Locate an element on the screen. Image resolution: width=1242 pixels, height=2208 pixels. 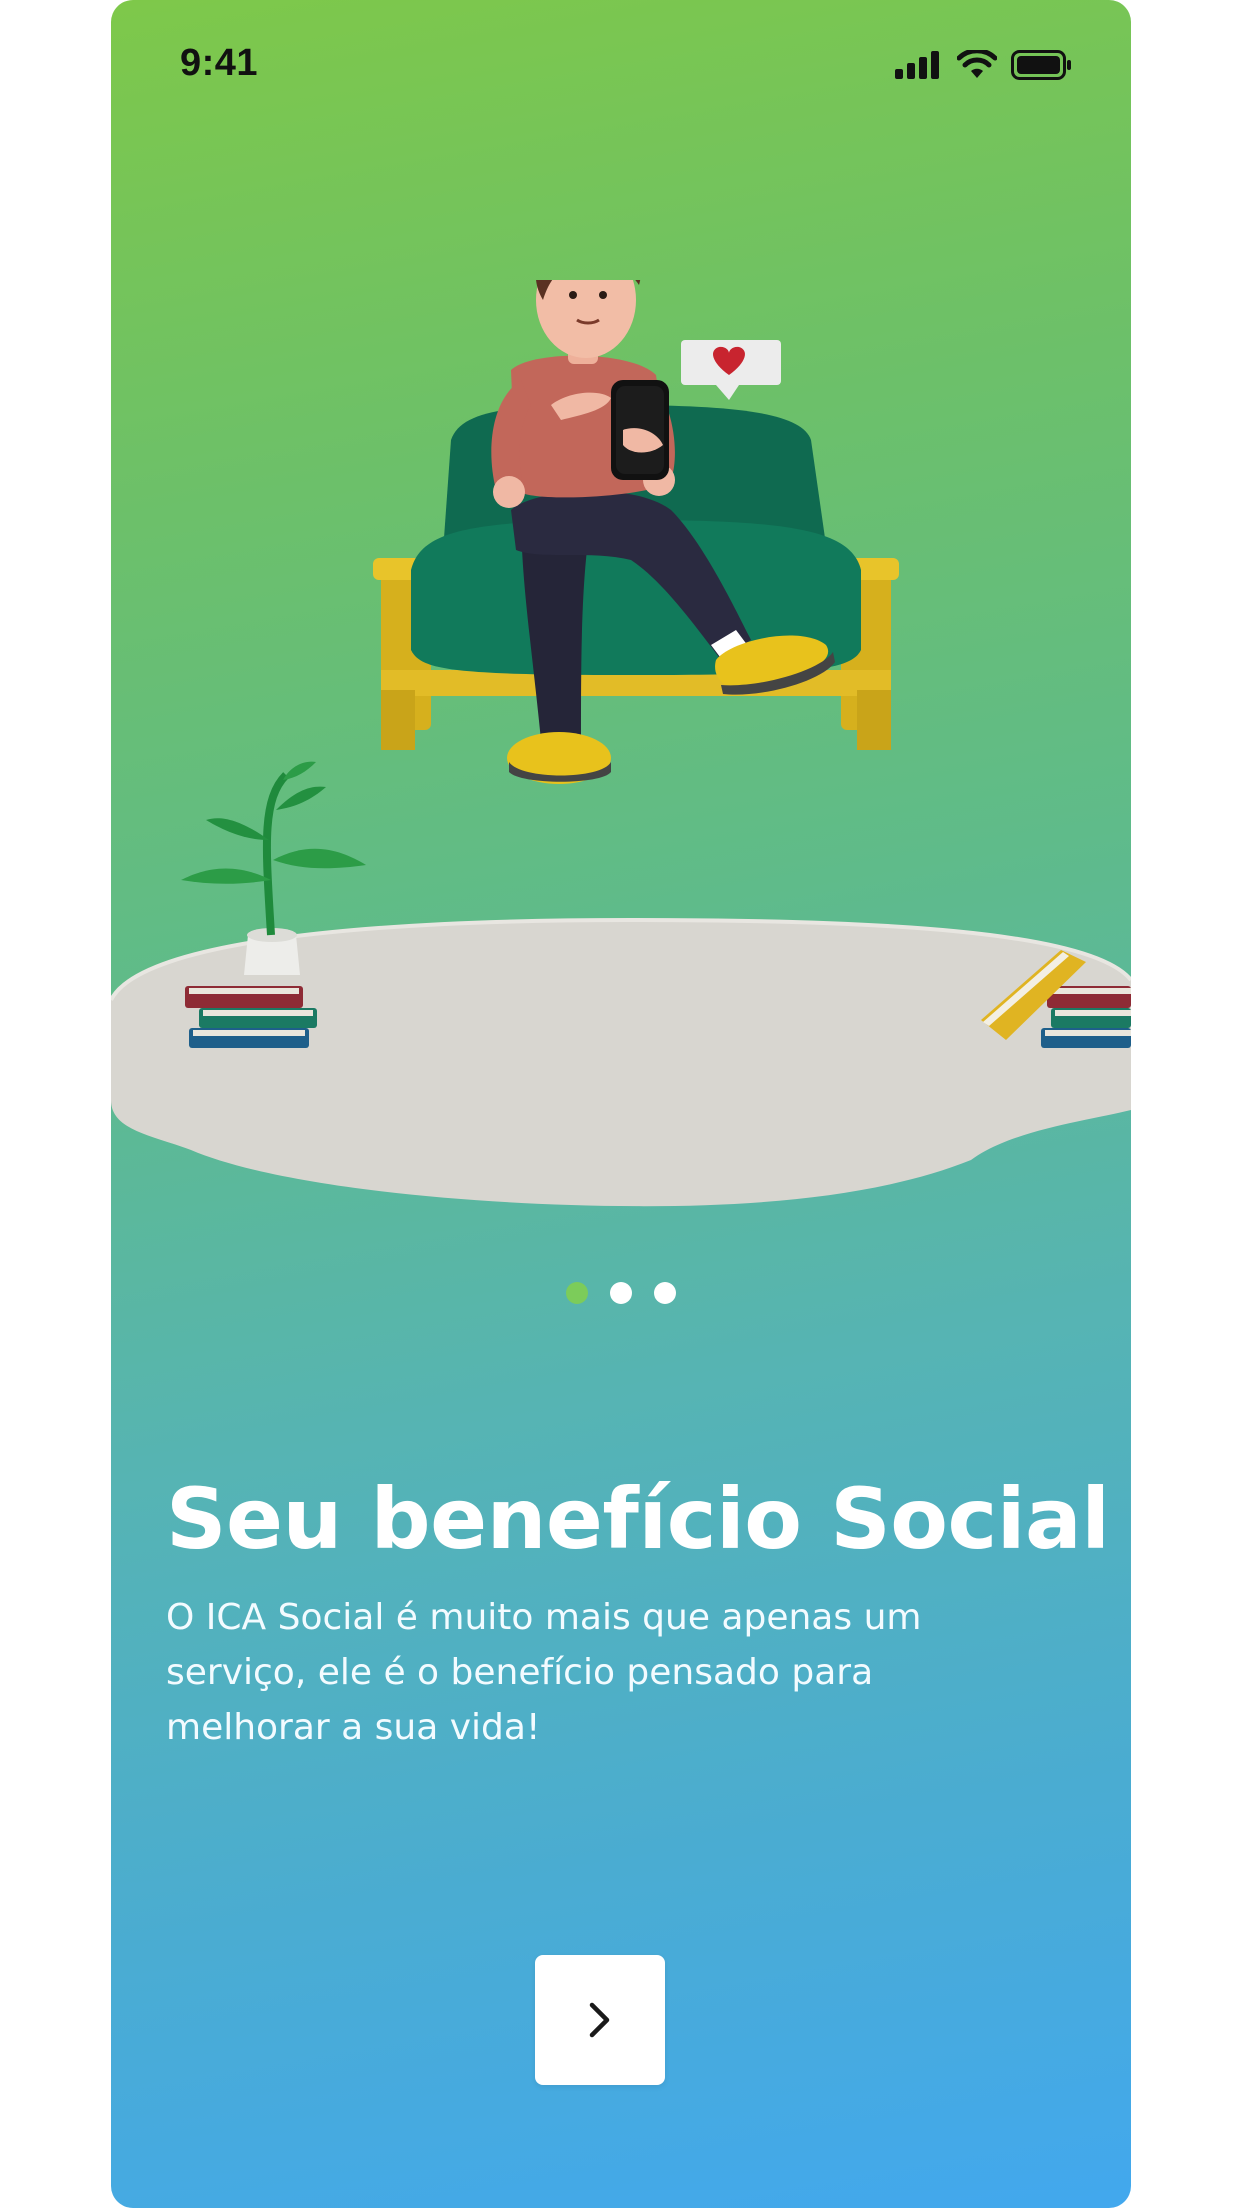
status-bar: 9:41 is located at coordinates (621, 55).